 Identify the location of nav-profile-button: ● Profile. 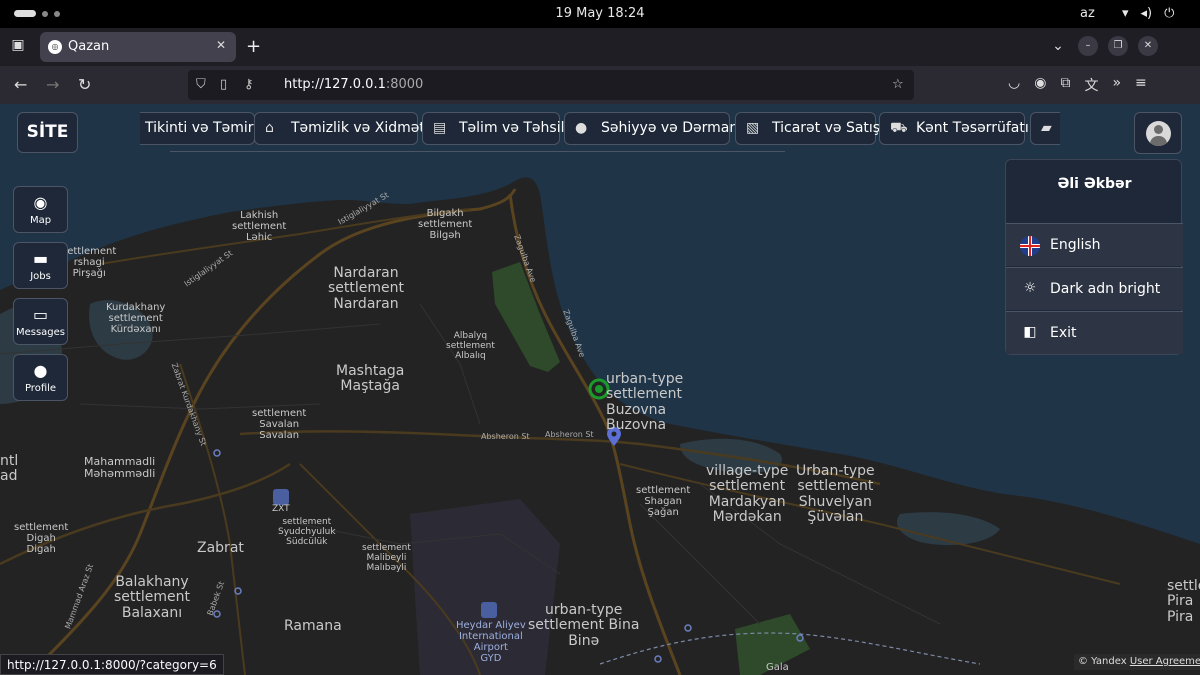
(40, 377).